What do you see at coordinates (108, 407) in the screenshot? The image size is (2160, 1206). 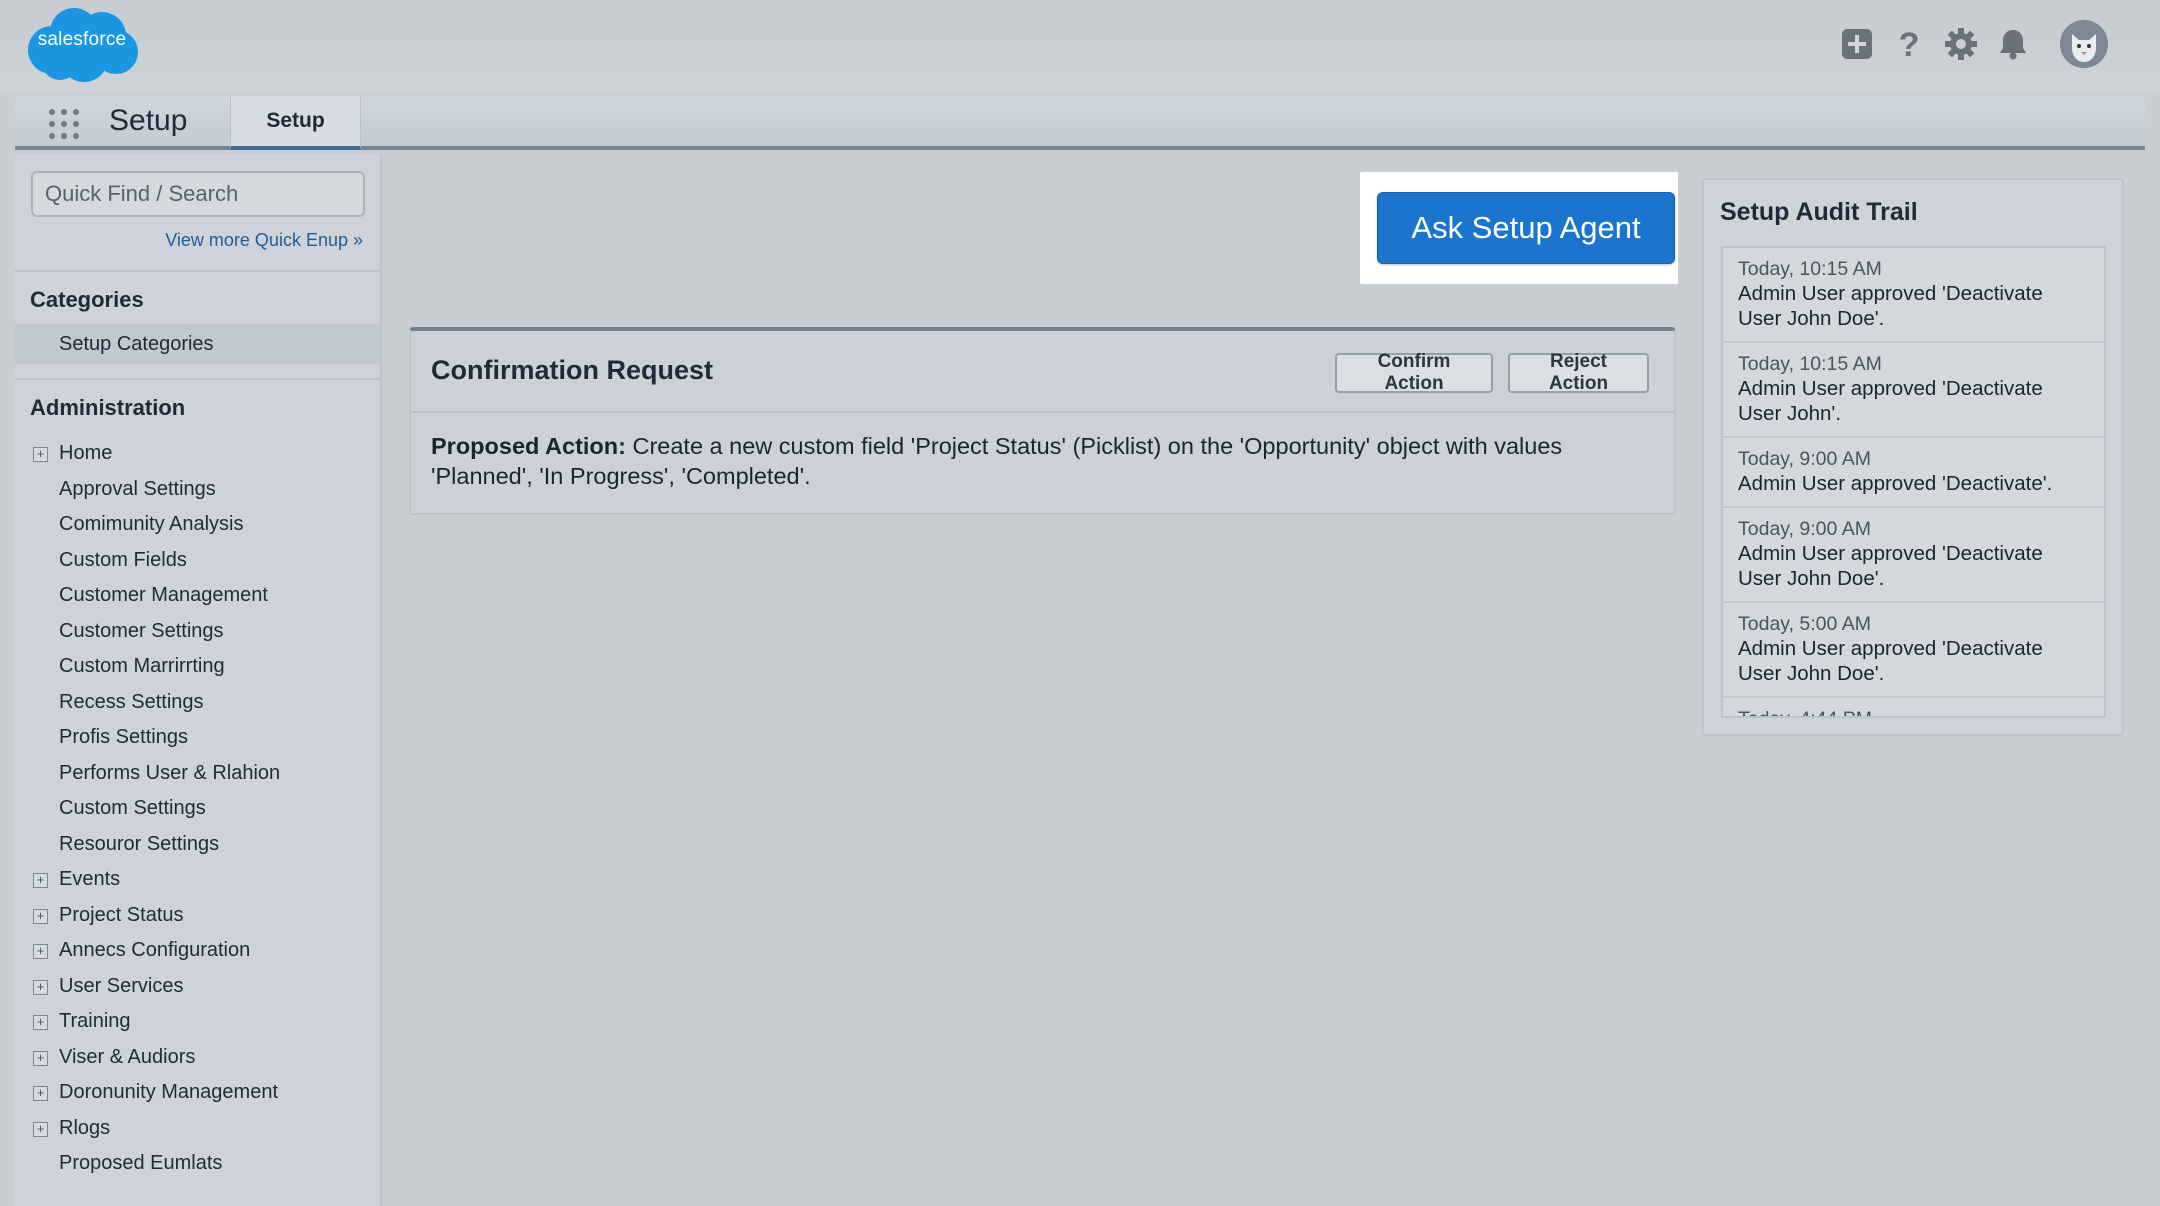 I see `administration-heading: Administration` at bounding box center [108, 407].